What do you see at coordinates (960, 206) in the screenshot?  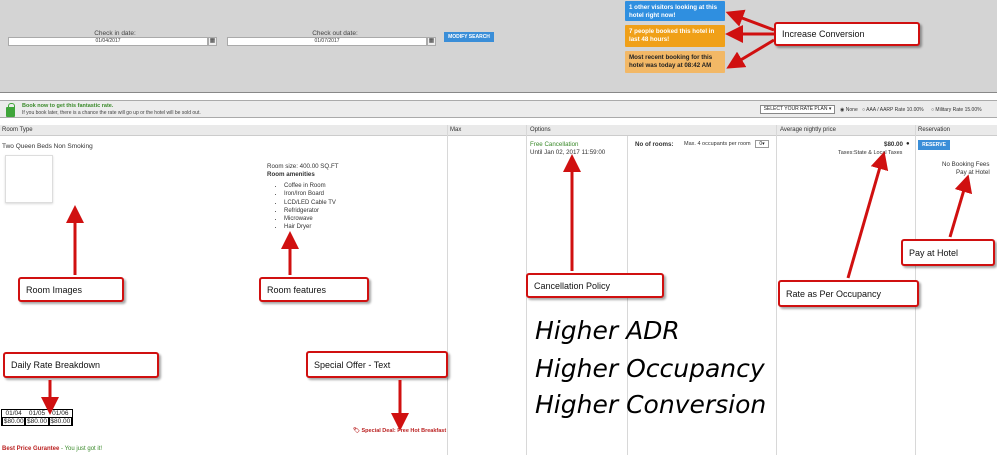 I see `arrow-to-pay-hotel` at bounding box center [960, 206].